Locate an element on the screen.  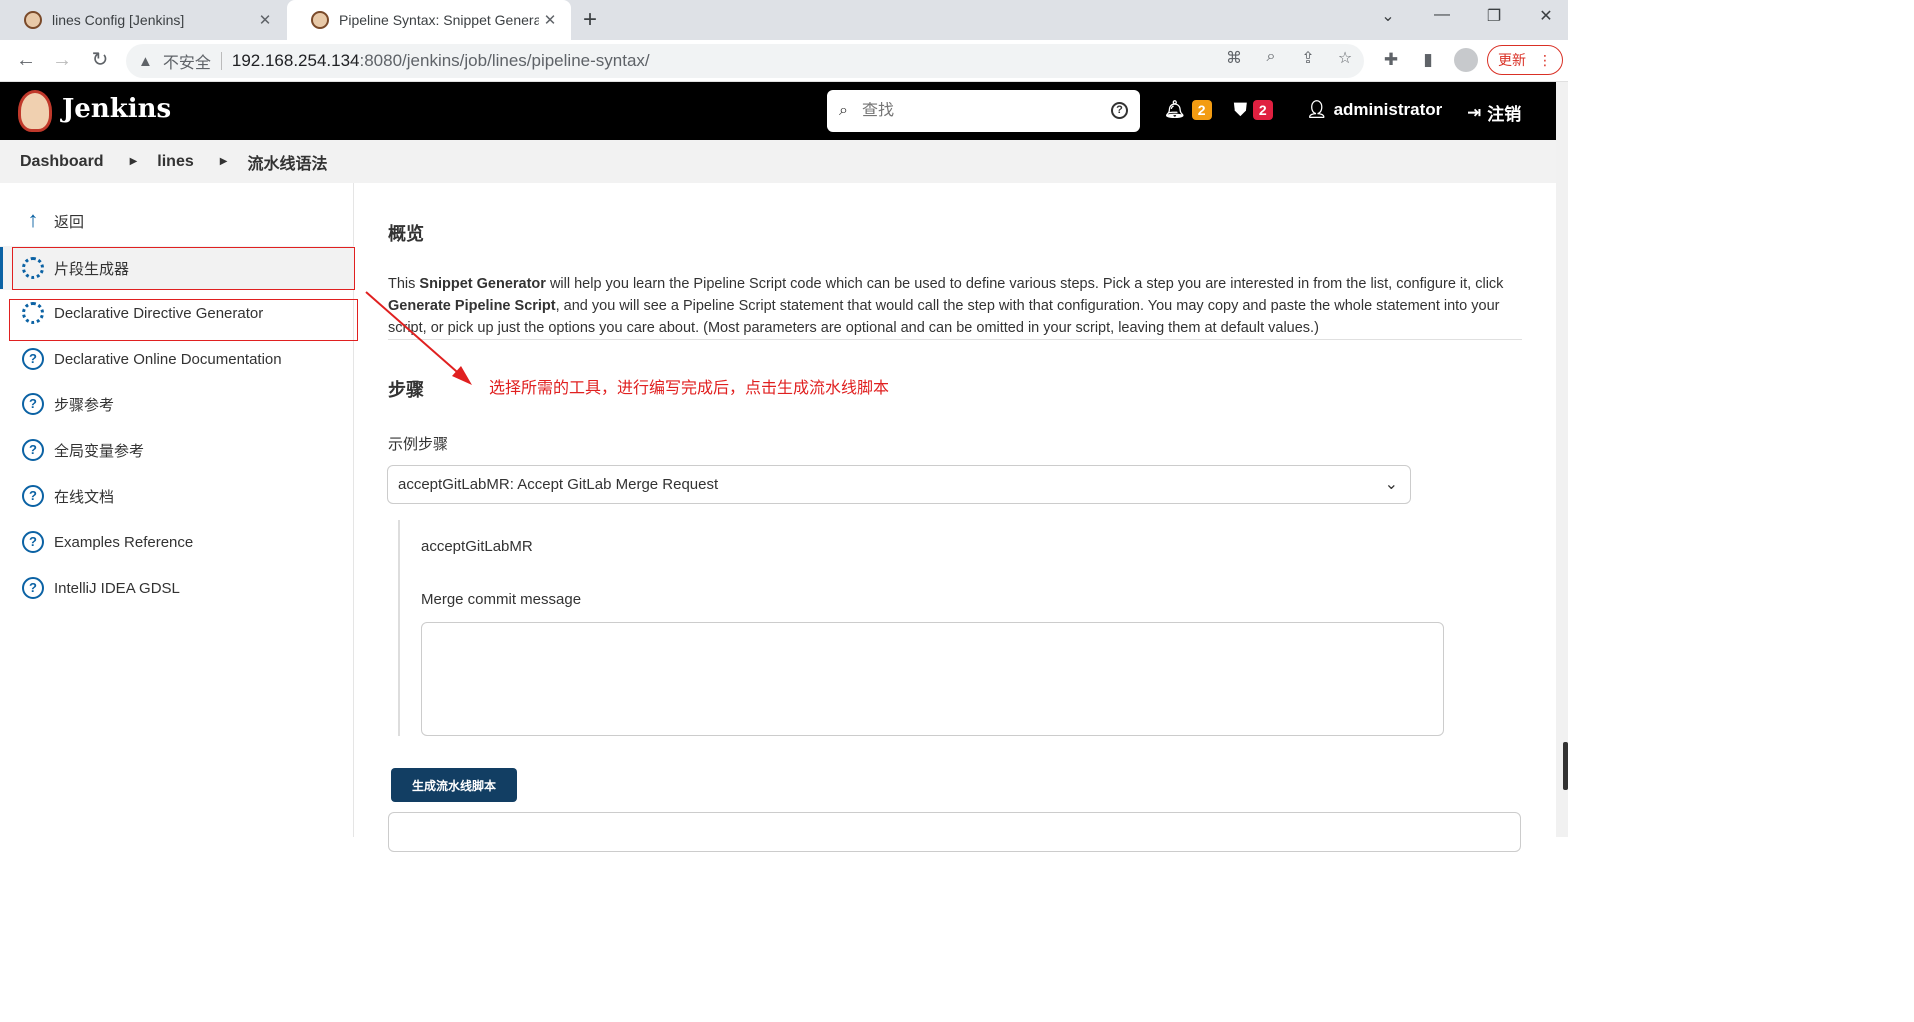
generated-script-output is located at coordinates (954, 832).